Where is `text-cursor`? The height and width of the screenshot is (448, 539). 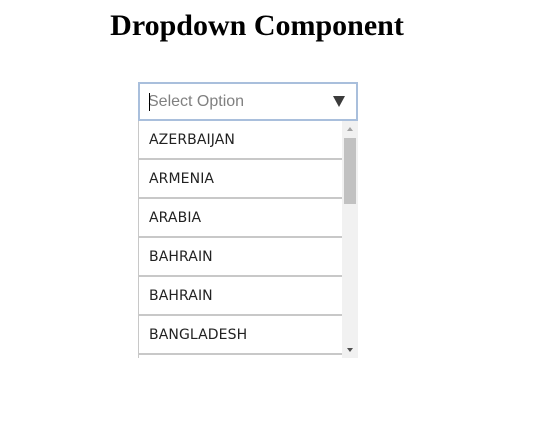 text-cursor is located at coordinates (149, 102).